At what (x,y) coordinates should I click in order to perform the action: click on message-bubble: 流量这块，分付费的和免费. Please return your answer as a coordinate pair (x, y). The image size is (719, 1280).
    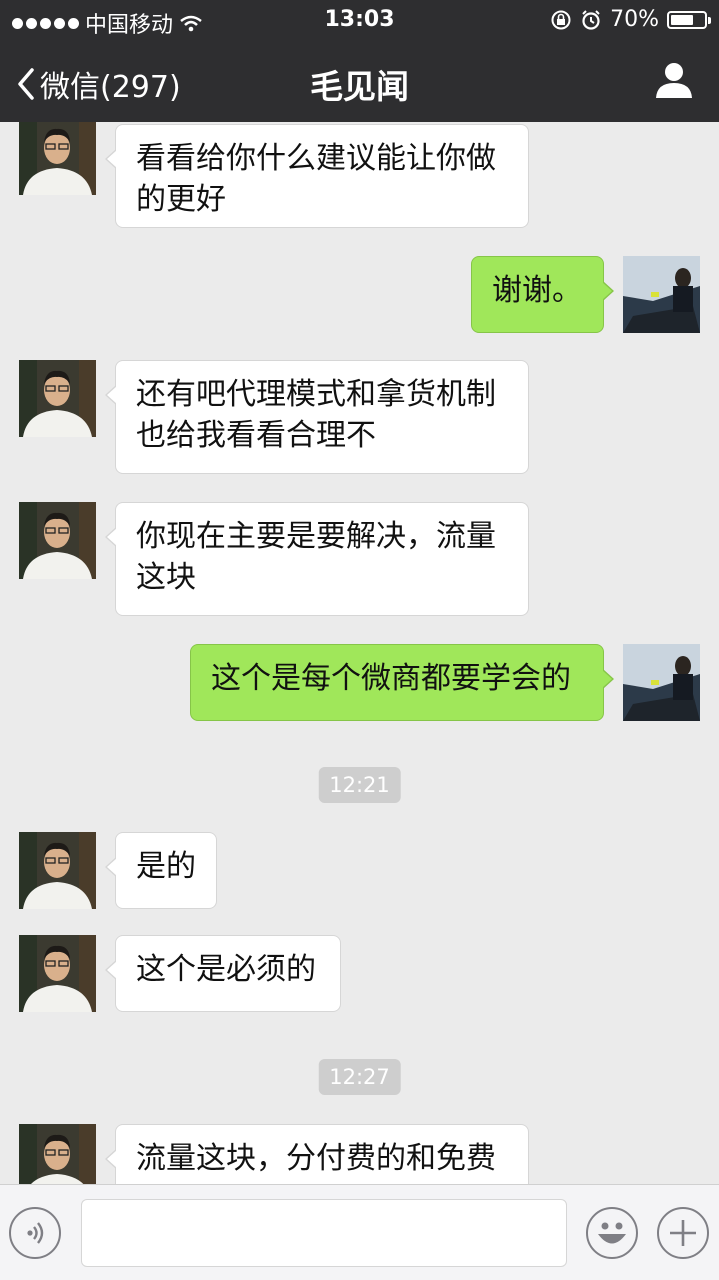
    Looking at the image, I should click on (317, 1154).